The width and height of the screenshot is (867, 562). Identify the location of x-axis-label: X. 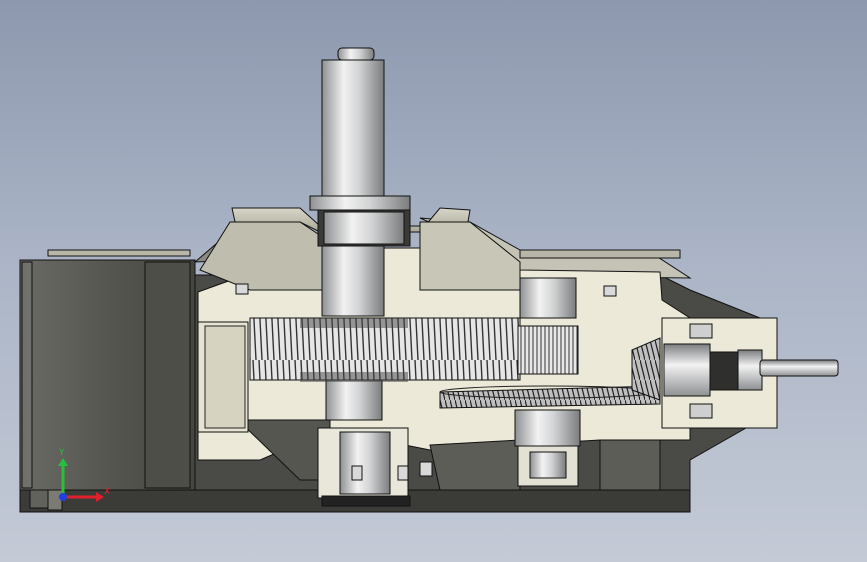
(107, 492).